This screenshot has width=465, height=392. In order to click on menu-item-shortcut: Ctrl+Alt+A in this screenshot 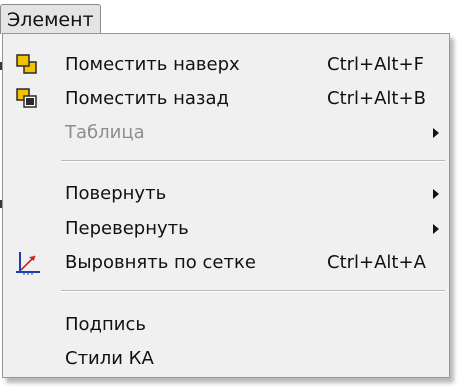, I will do `click(376, 262)`.